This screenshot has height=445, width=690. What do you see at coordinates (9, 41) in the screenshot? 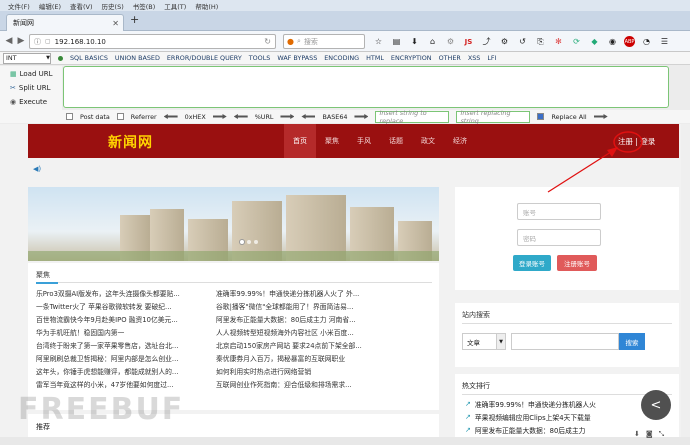
I see `back-icon: ◀` at bounding box center [9, 41].